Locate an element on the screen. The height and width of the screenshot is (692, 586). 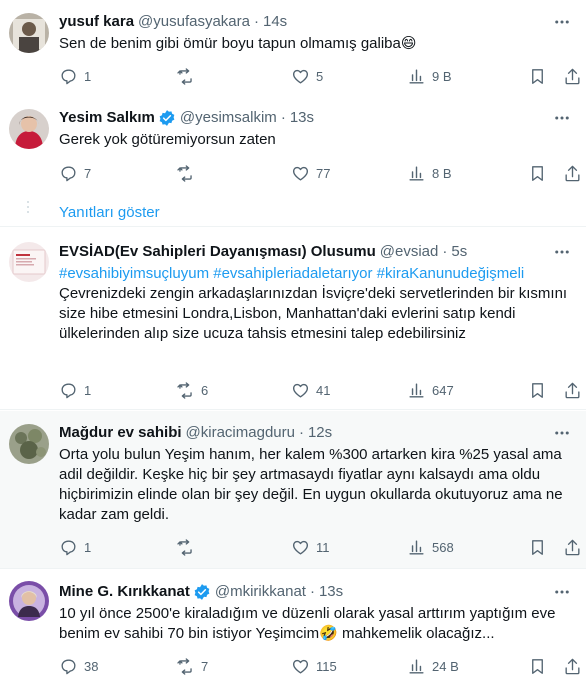
author-name: Mine G. Kırıkkanat is located at coordinates (124, 592).